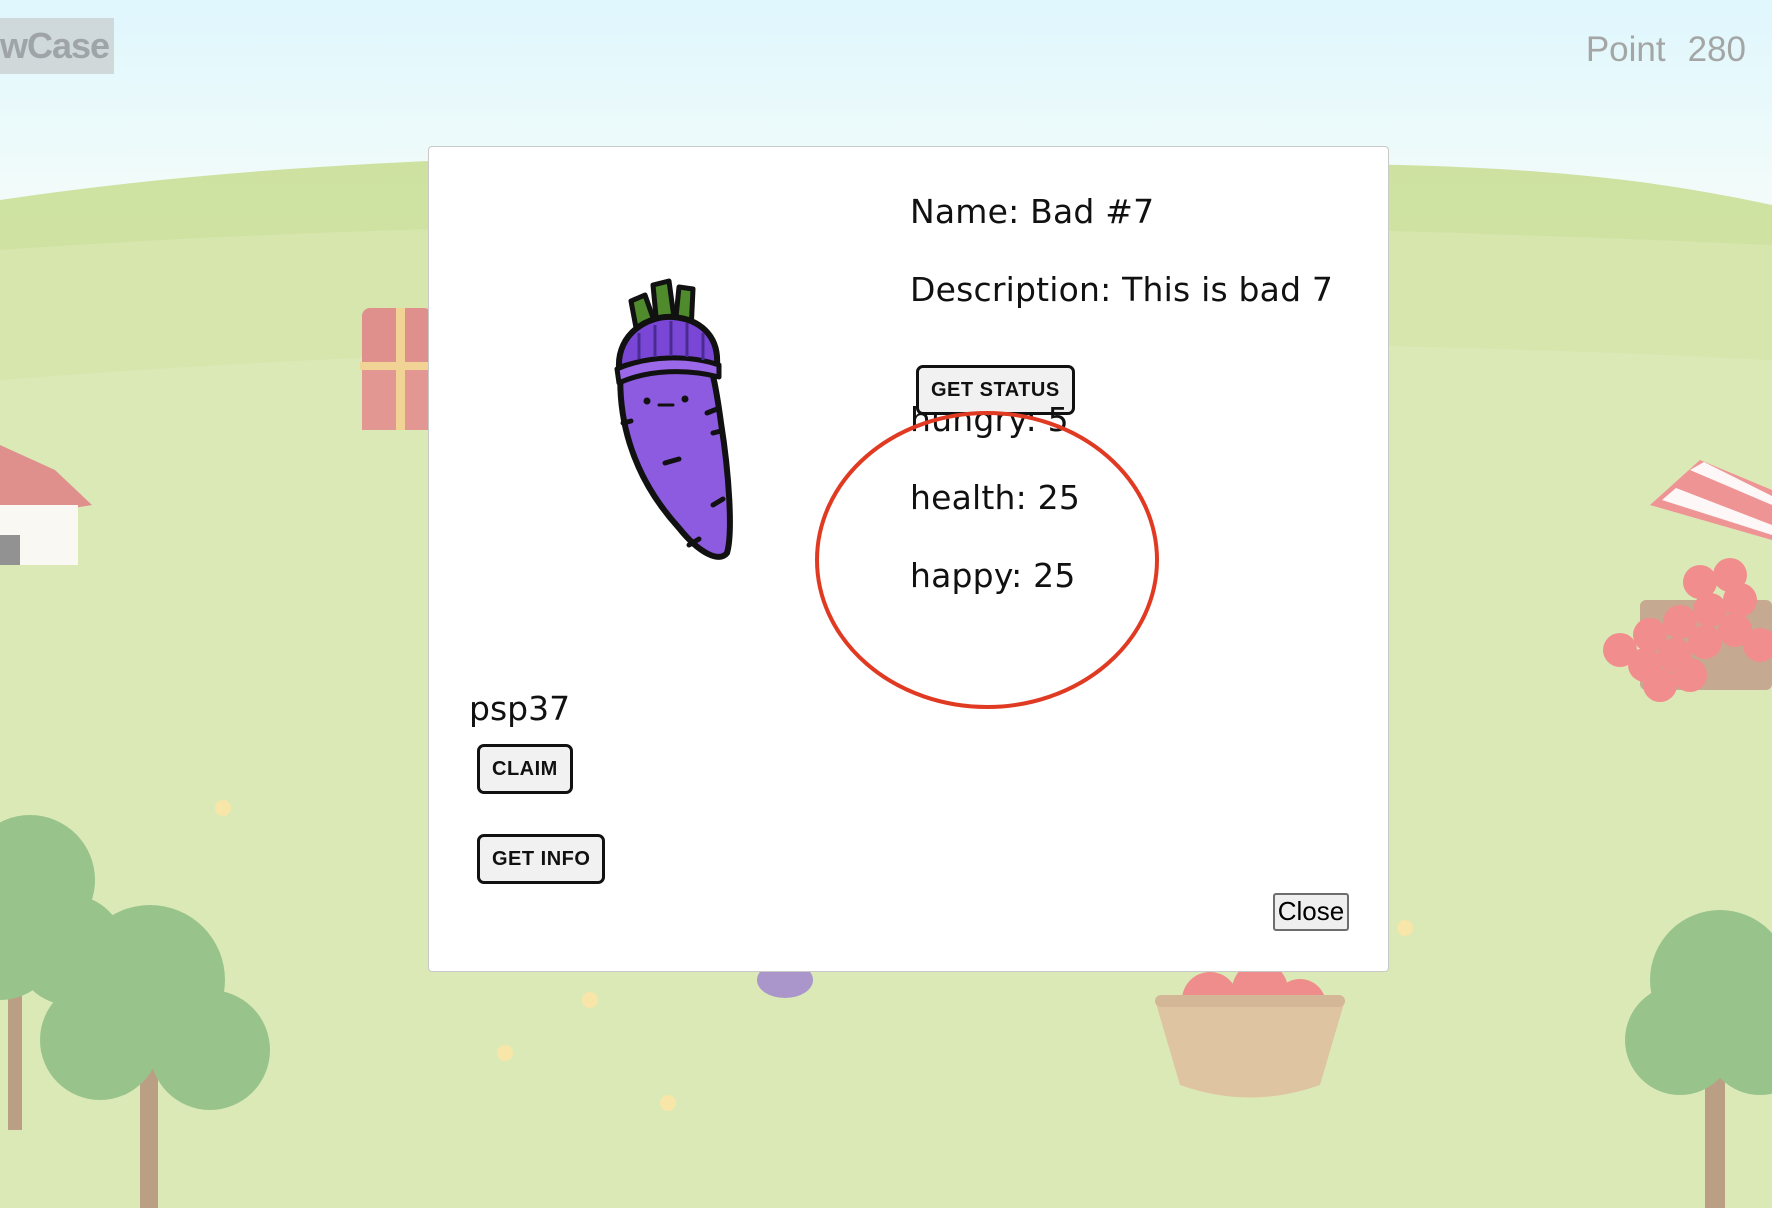 The height and width of the screenshot is (1208, 1772). I want to click on brand-title: wCase, so click(57, 46).